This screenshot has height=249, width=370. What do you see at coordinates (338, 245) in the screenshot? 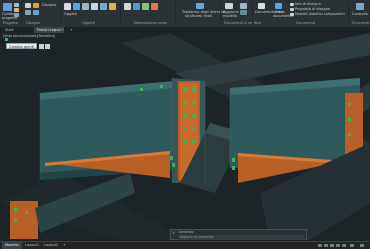
I see `polar-toggle-icon` at bounding box center [338, 245].